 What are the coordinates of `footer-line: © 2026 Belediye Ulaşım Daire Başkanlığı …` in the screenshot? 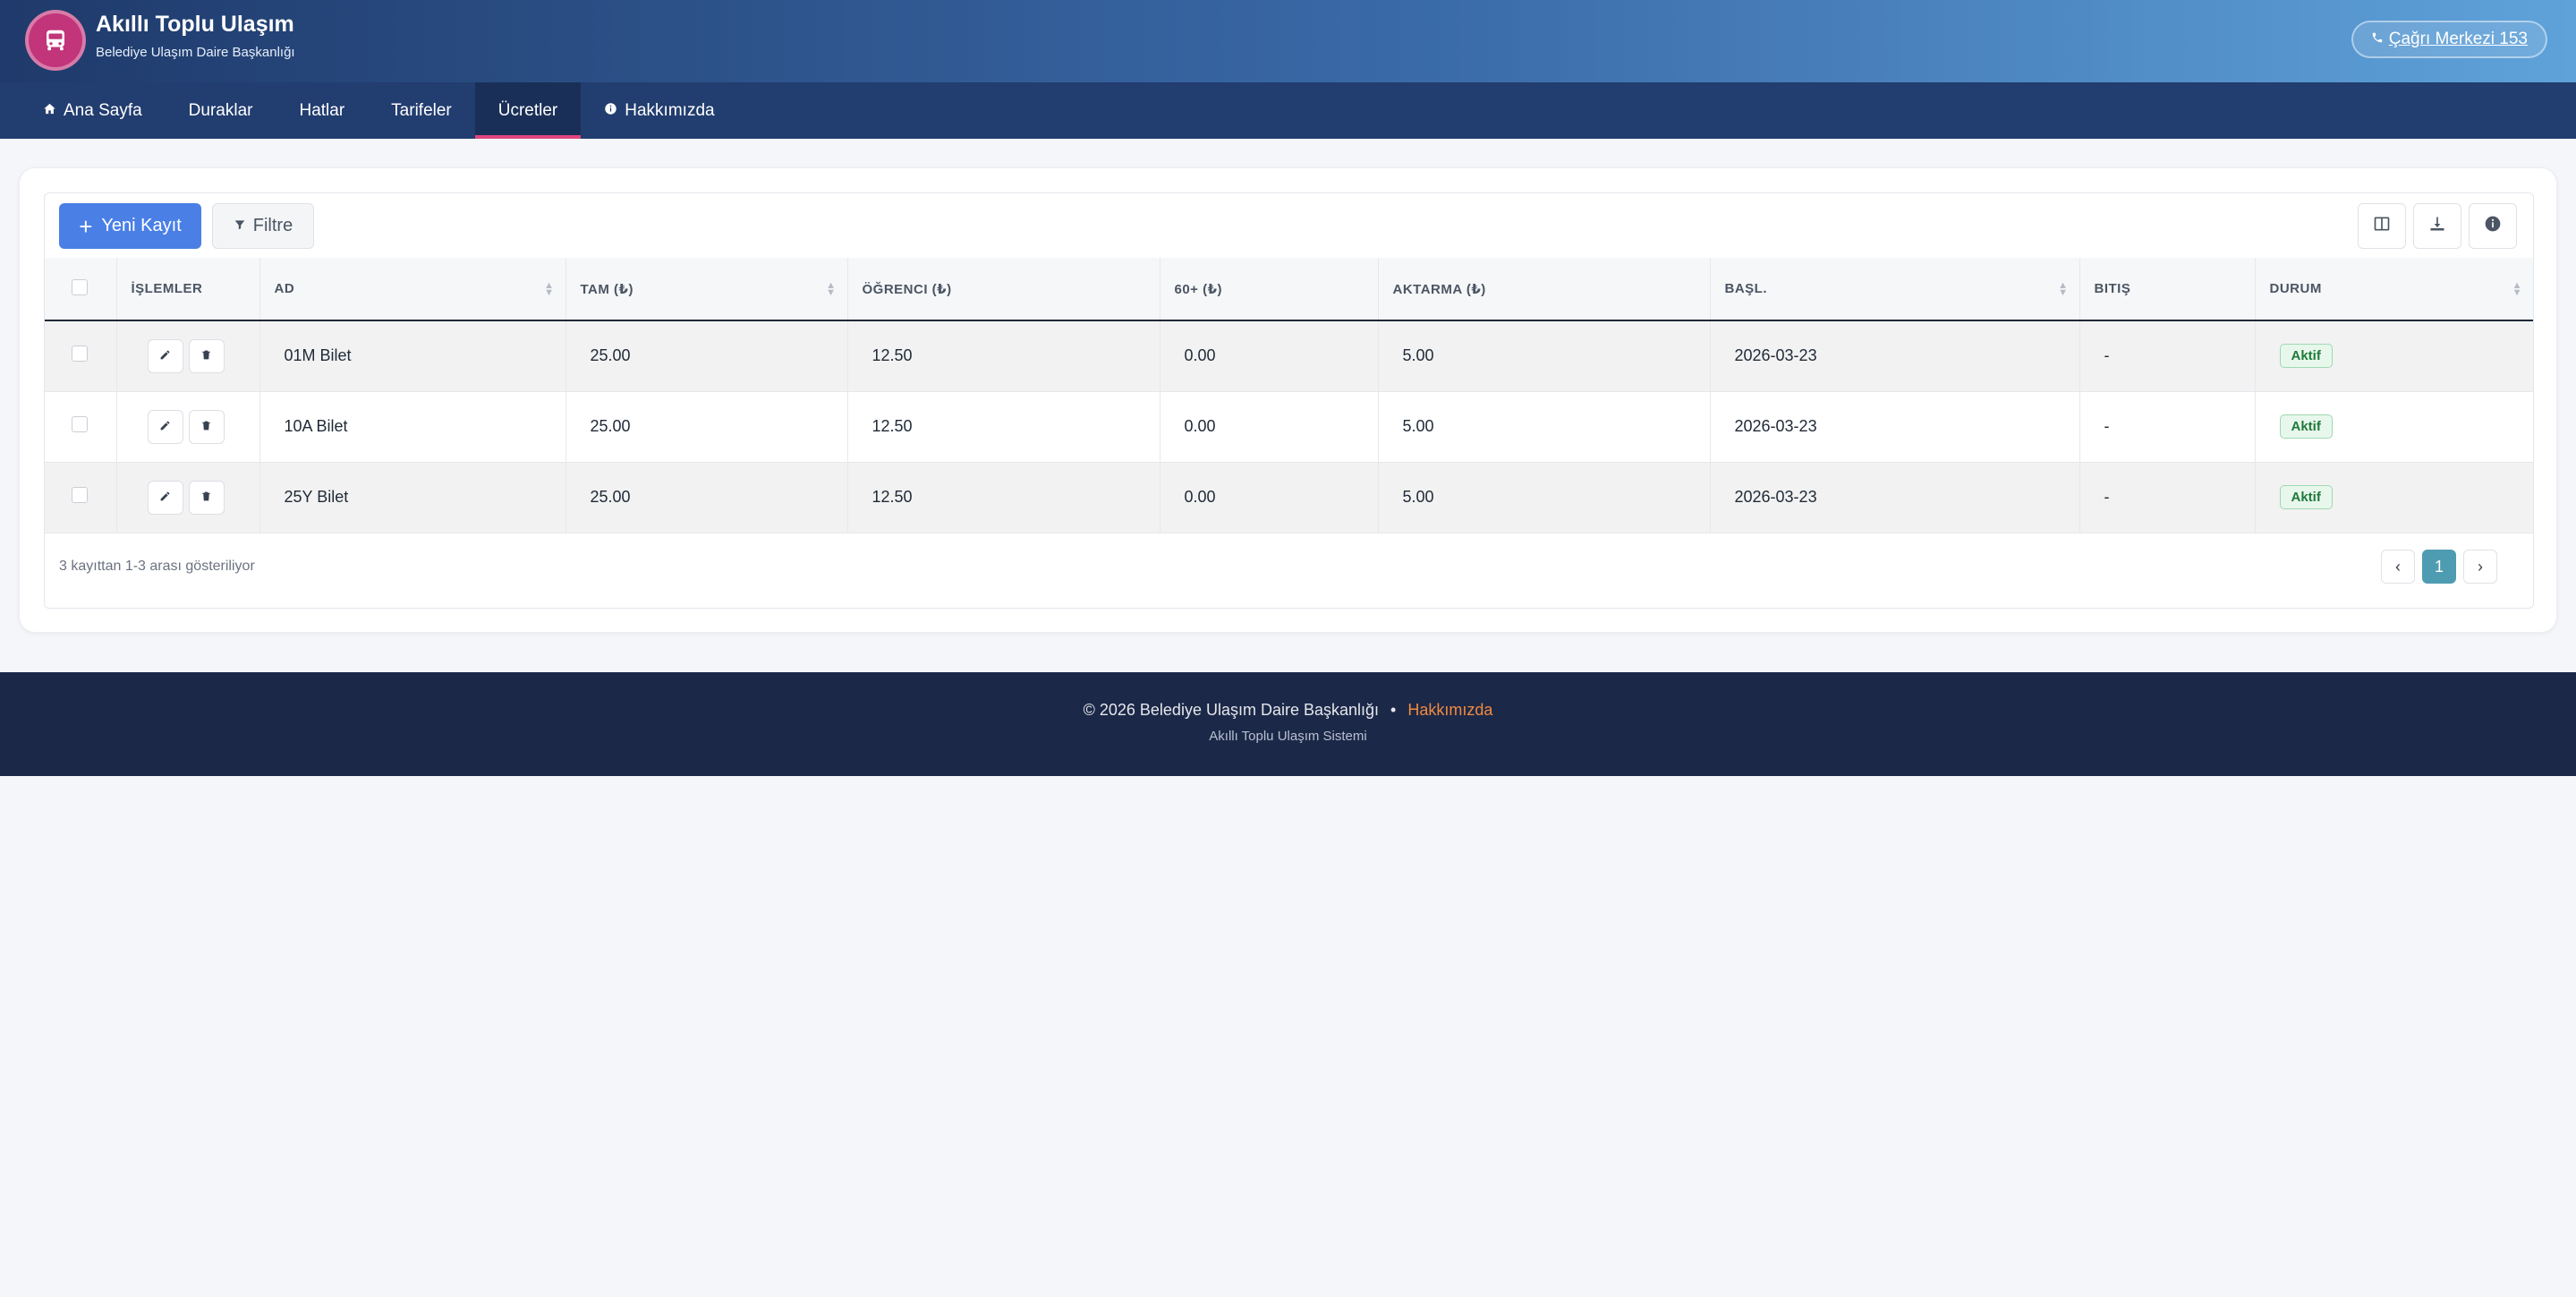 It's located at (1288, 710).